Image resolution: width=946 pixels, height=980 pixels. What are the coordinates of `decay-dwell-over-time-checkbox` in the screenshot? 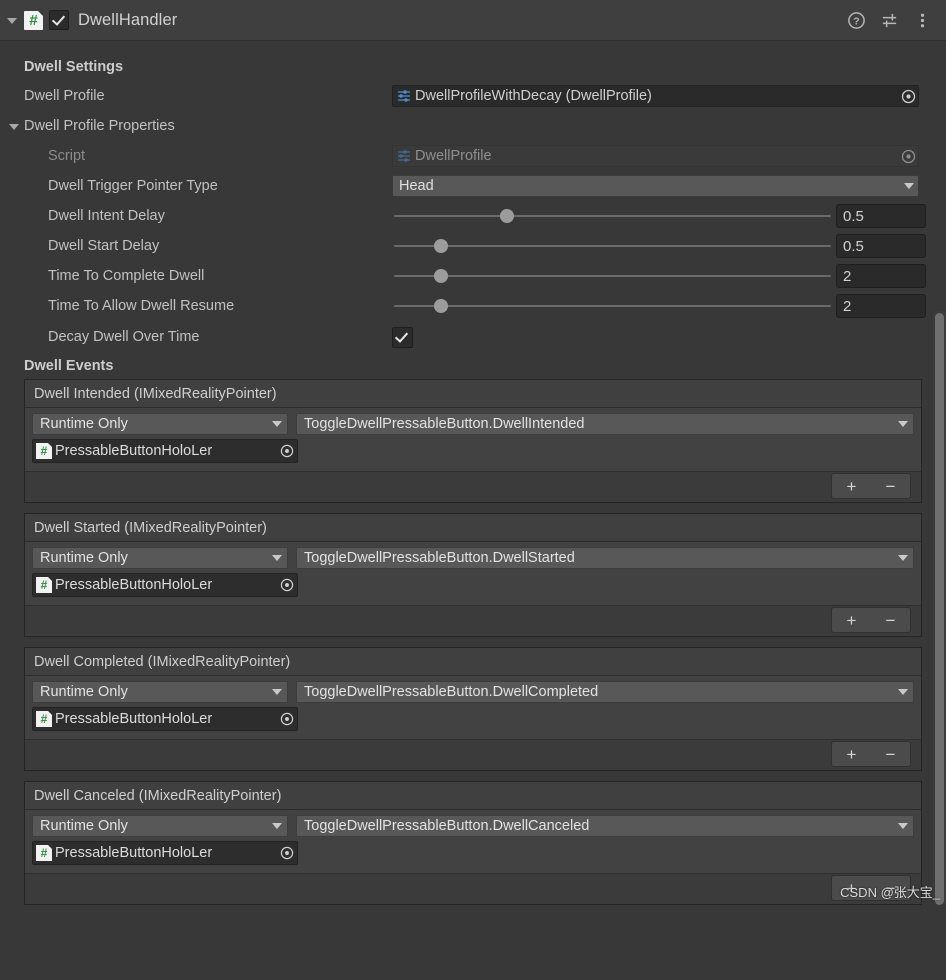 It's located at (402, 337).